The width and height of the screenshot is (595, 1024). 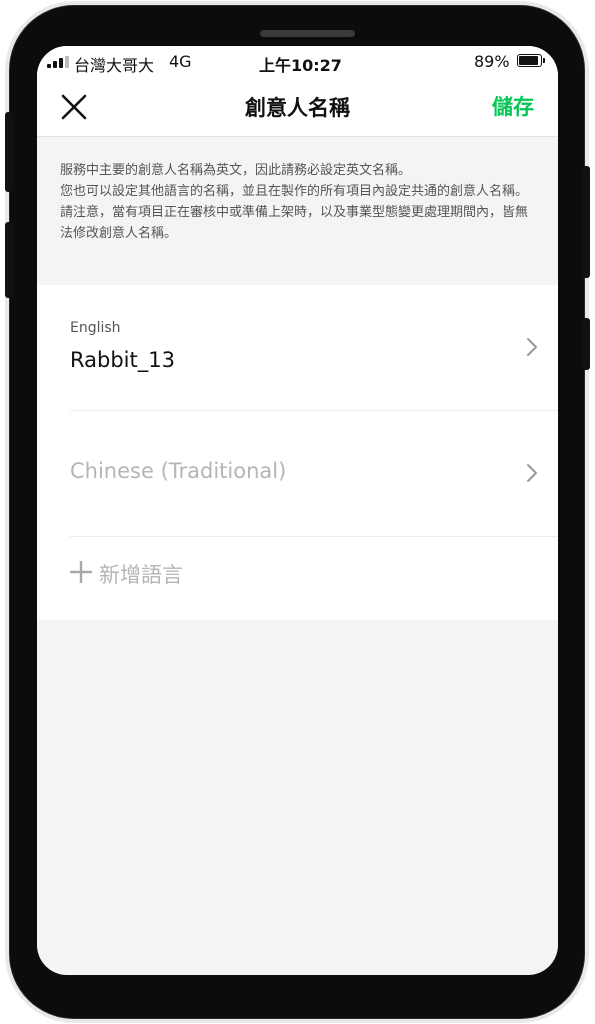 What do you see at coordinates (586, 344) in the screenshot?
I see `side-button-extra` at bounding box center [586, 344].